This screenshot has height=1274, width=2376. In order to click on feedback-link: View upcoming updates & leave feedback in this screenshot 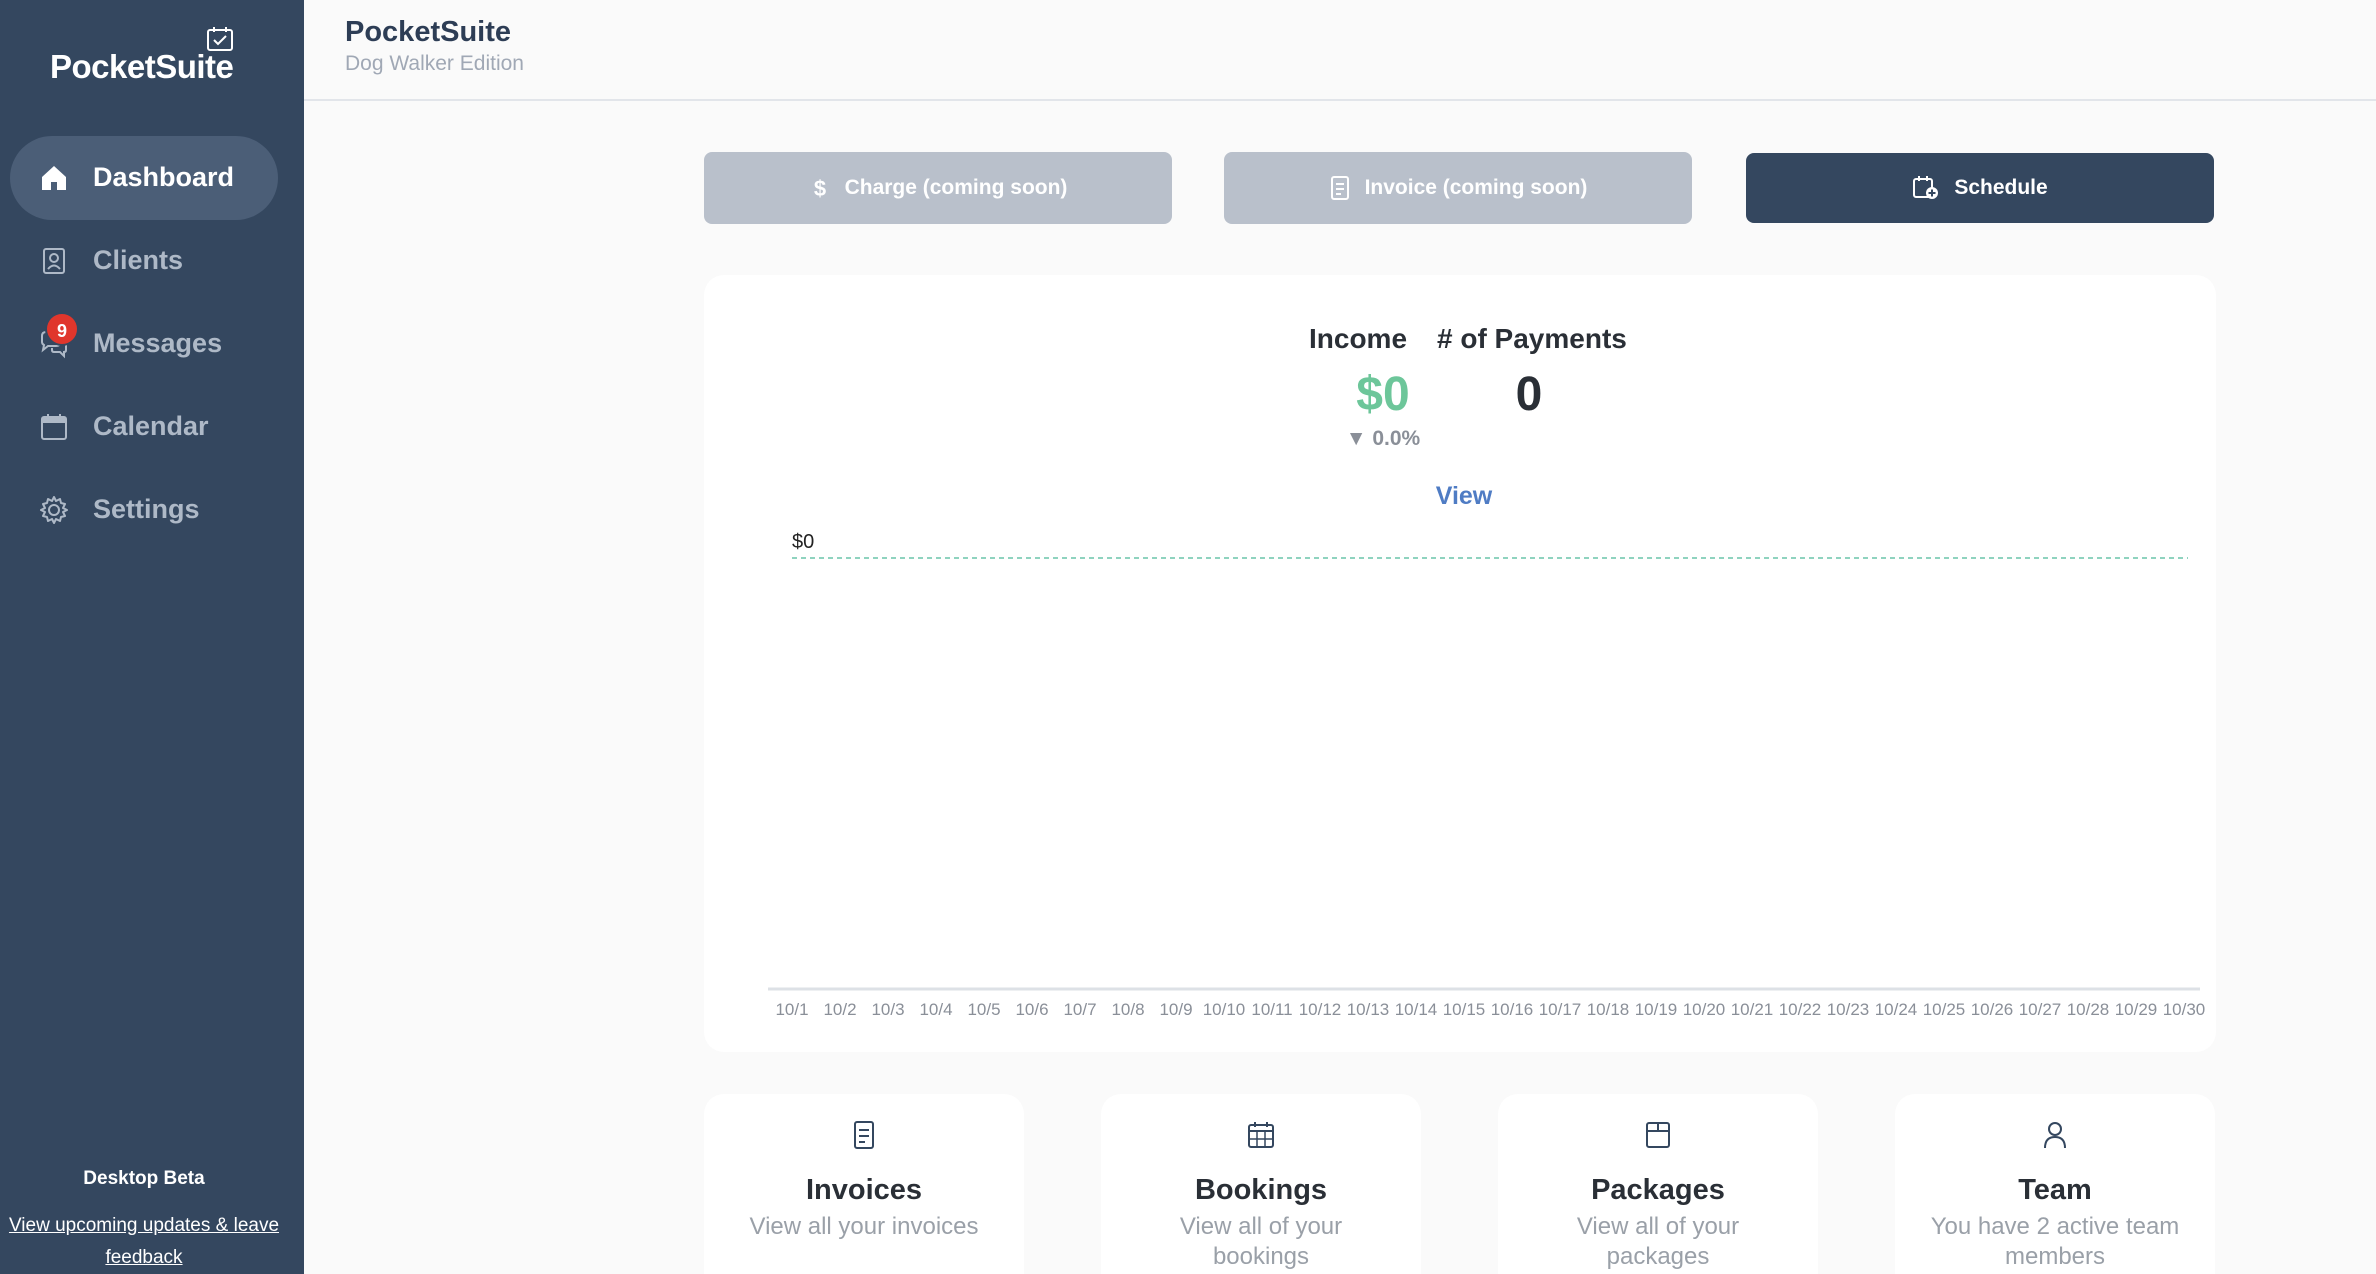, I will do `click(144, 1242)`.